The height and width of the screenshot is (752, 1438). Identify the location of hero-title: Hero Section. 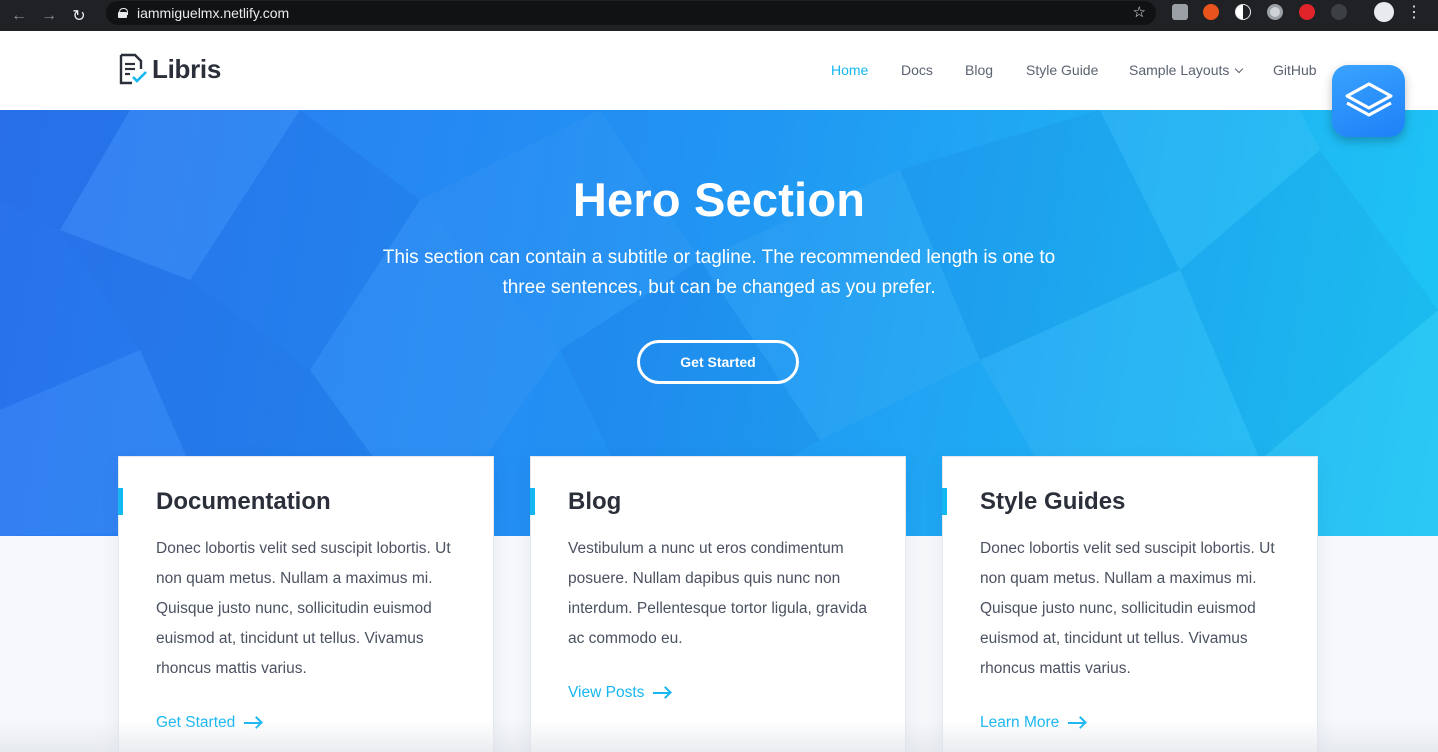
(719, 199).